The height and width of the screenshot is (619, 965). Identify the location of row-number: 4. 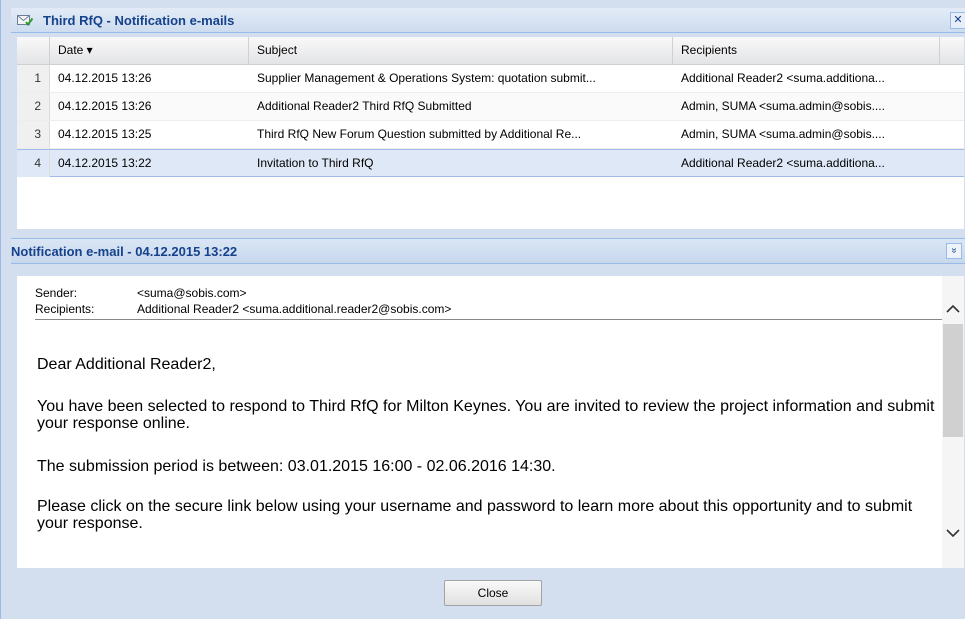
(33, 163).